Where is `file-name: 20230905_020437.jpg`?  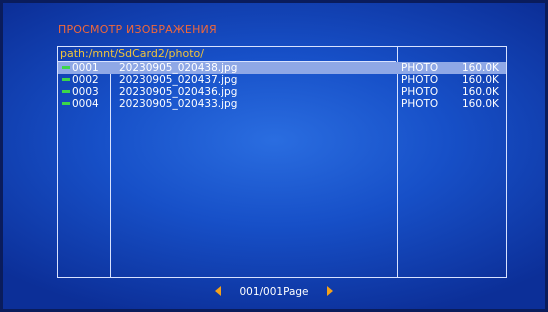
file-name: 20230905_020437.jpg is located at coordinates (178, 80).